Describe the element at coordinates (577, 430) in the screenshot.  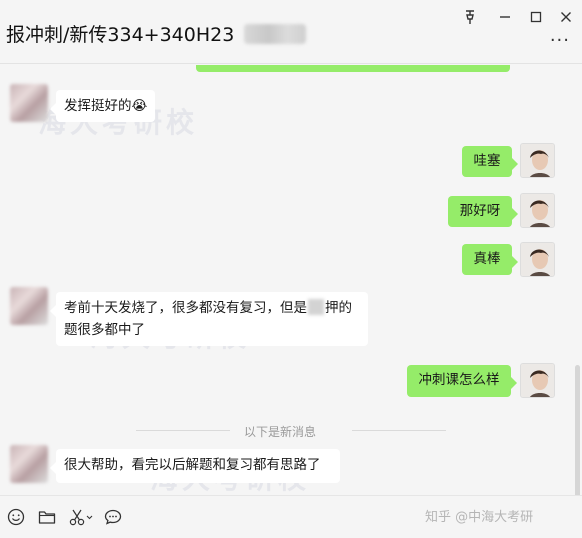
I see `scrollbar` at that location.